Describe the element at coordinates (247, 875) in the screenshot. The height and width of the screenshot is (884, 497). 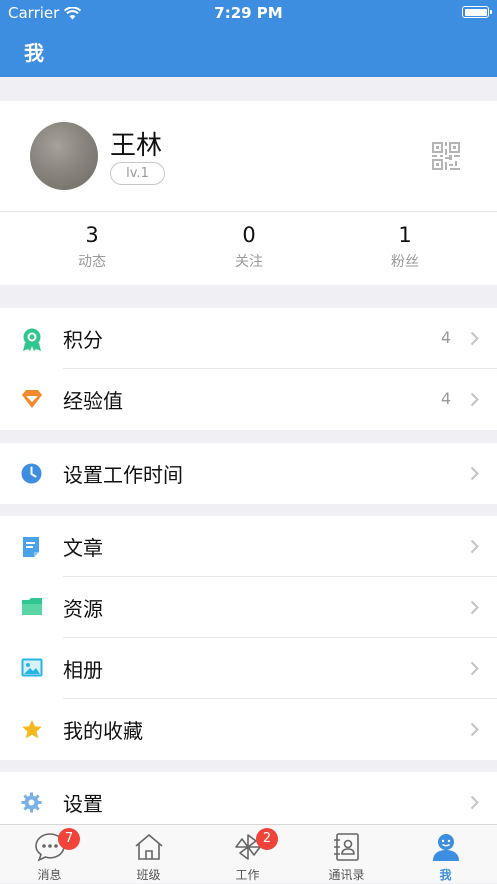
I see `tab-label: 工作` at that location.